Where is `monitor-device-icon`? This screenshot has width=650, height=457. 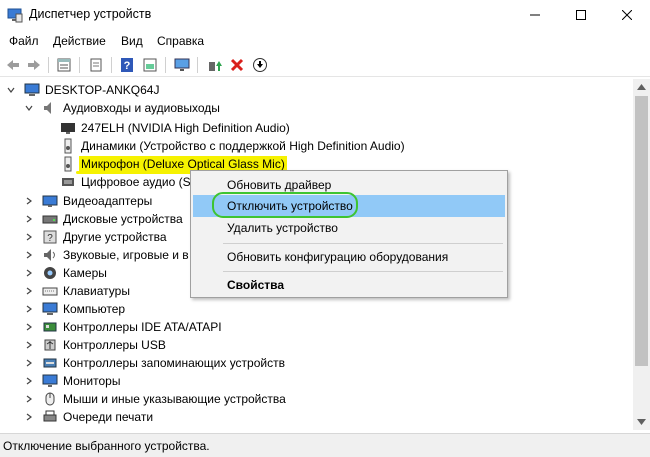
monitor-device-icon is located at coordinates (68, 128).